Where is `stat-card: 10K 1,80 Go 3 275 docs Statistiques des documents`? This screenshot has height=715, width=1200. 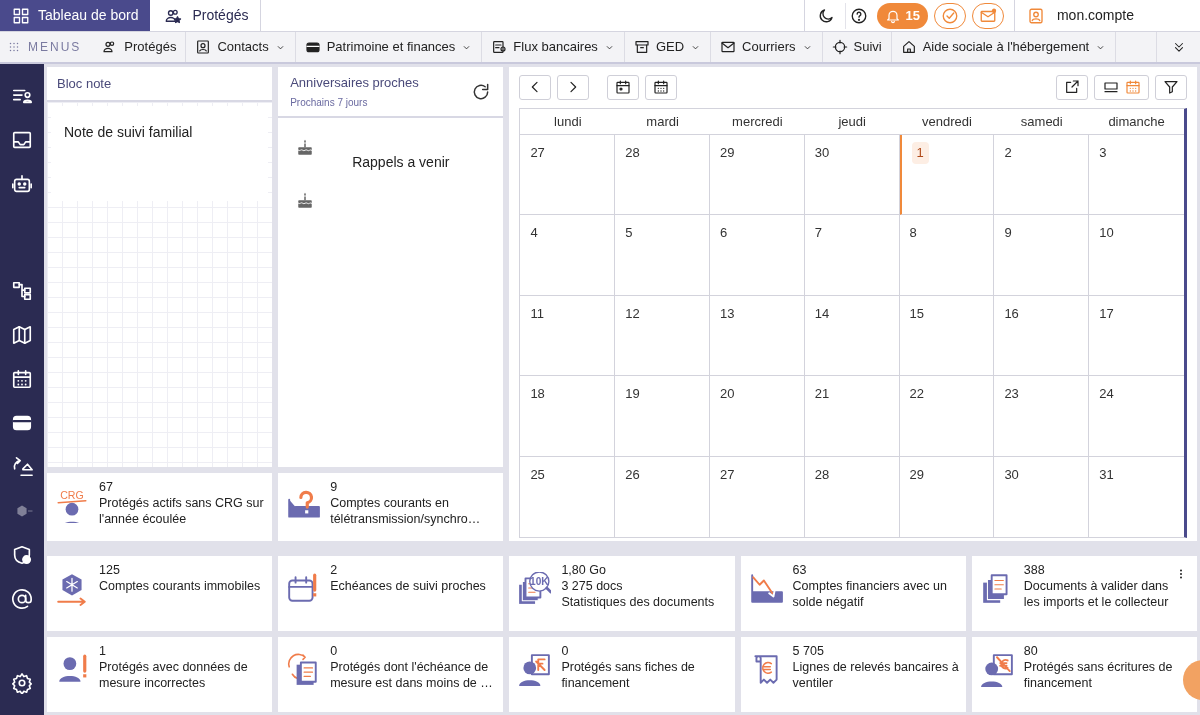
stat-card: 10K 1,80 Go 3 275 docs Statistiques des documents is located at coordinates (622, 593).